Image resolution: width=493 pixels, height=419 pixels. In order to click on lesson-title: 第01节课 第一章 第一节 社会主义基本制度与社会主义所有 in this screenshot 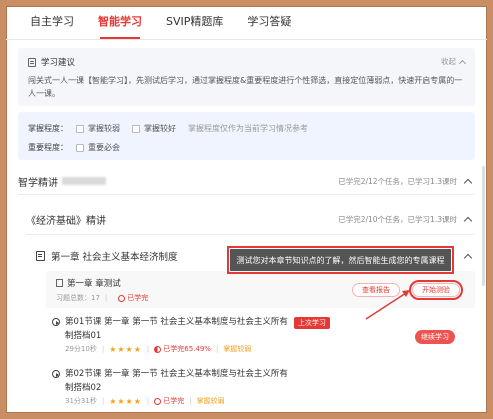, I will do `click(176, 322)`.